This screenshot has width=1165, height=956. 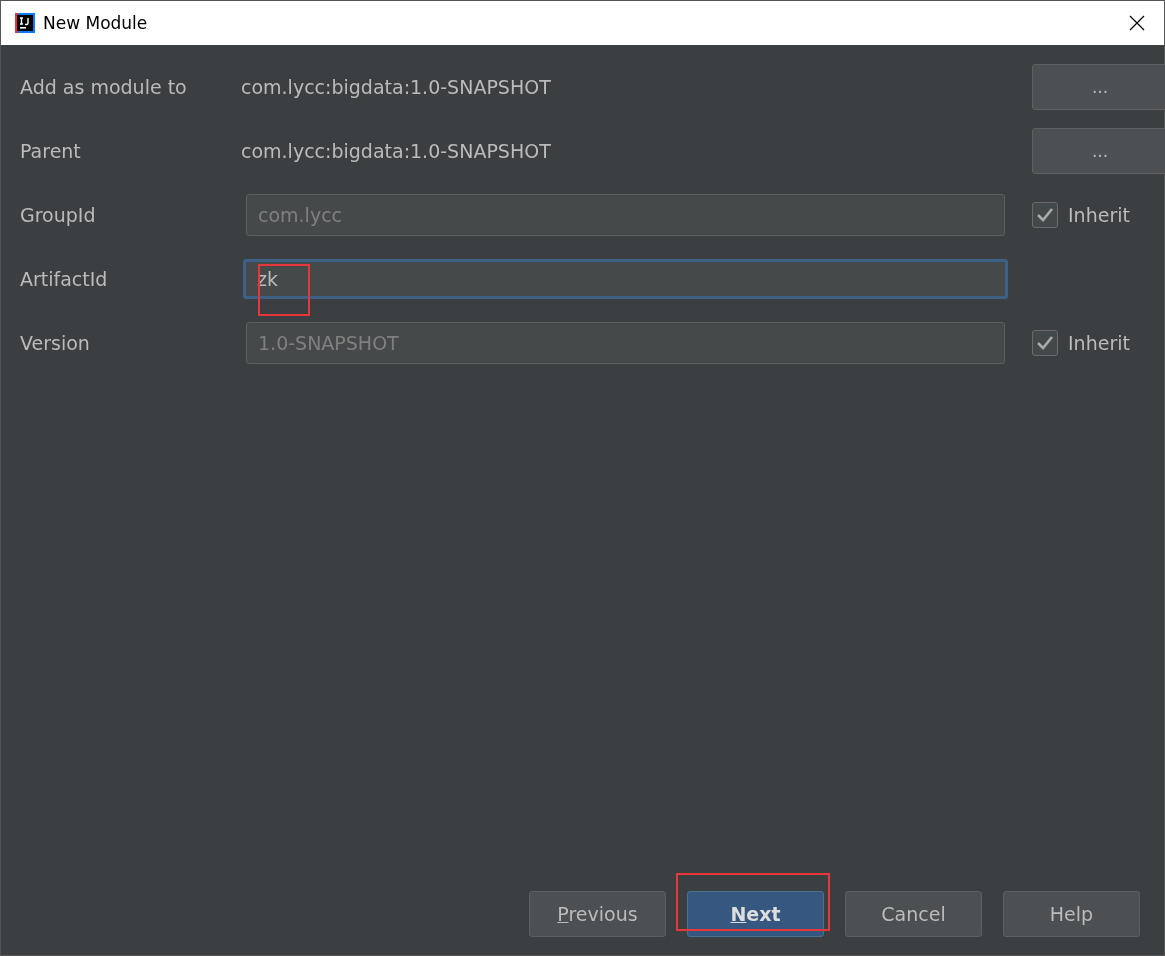 What do you see at coordinates (1137, 23) in the screenshot?
I see `close-icon` at bounding box center [1137, 23].